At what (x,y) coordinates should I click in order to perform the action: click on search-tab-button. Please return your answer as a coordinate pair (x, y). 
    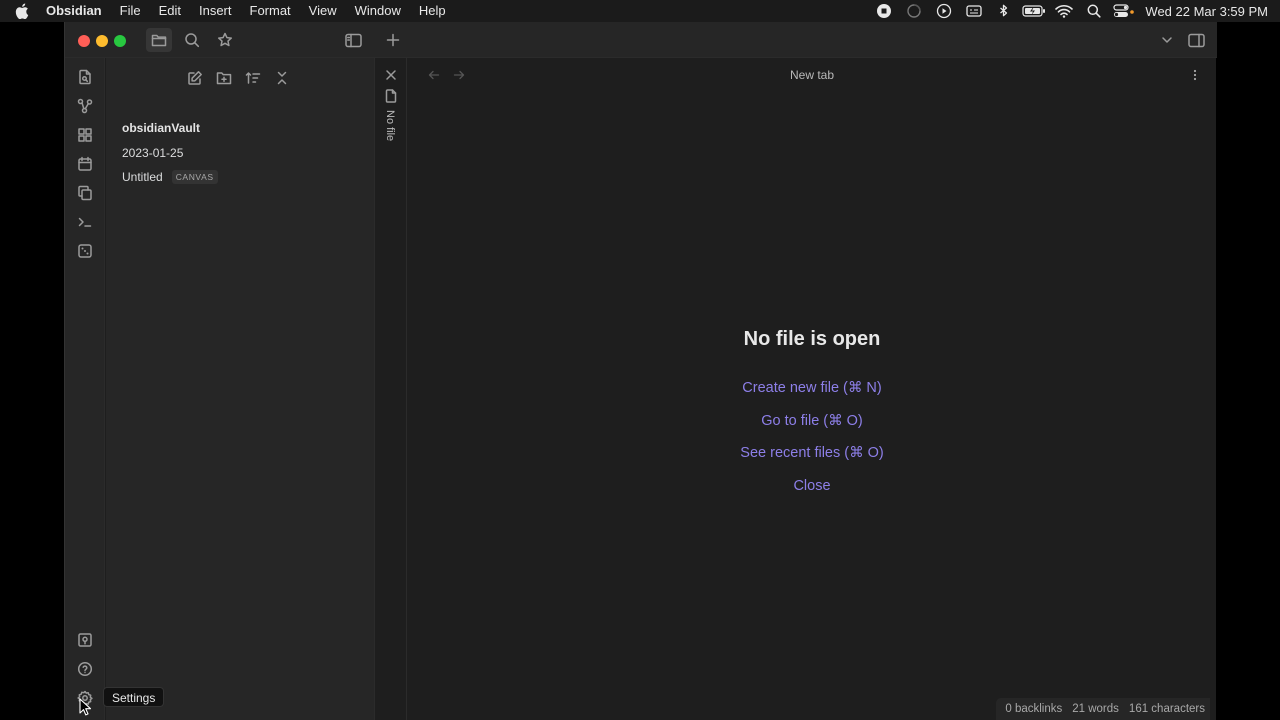
    Looking at the image, I should click on (192, 40).